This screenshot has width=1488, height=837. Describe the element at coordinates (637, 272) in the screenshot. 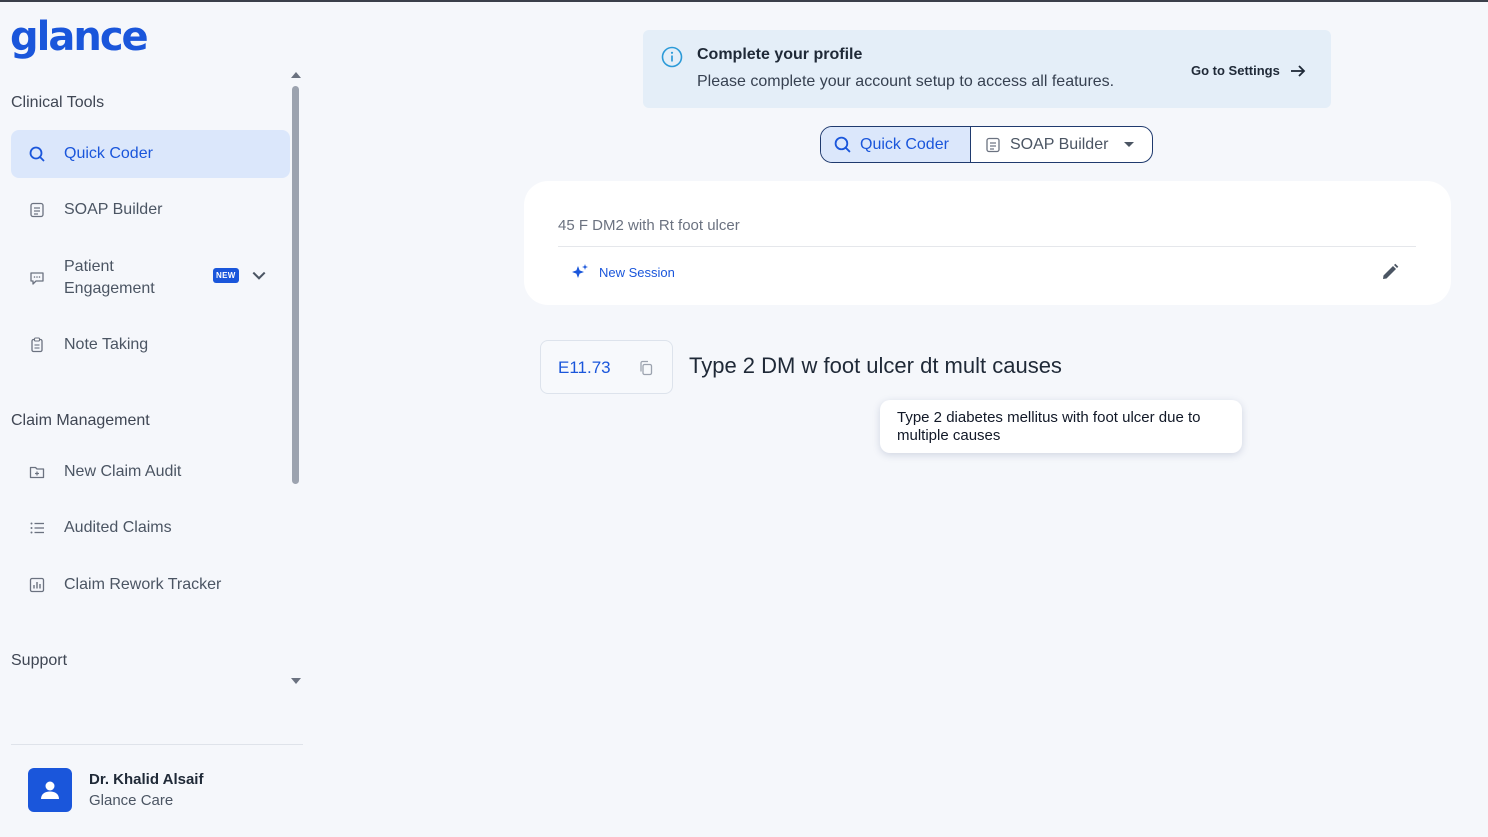

I see `new-session-label: New Session` at that location.